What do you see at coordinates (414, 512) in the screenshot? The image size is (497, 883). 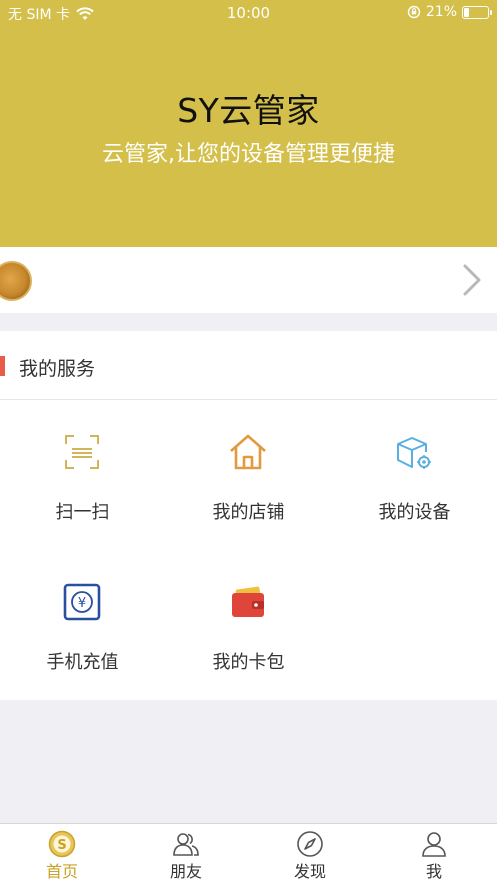 I see `service-label: 我的设备` at bounding box center [414, 512].